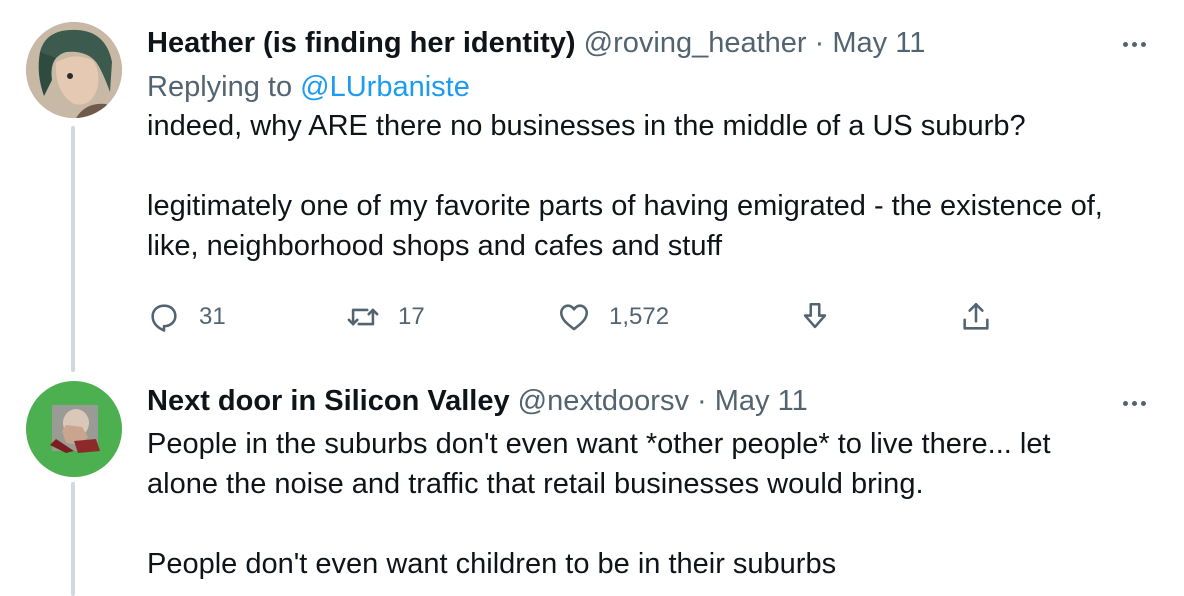 The image size is (1184, 596). Describe the element at coordinates (645, 87) in the screenshot. I see `replying-to: Replying to @LUrbaniste` at that location.